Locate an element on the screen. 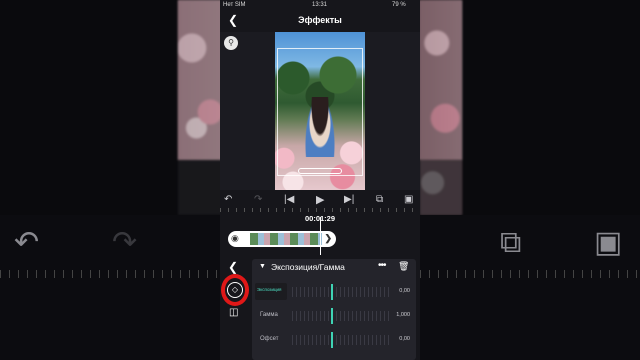 This screenshot has width=640, height=360. playback-controls: ↶ ↷ |◀ ▶ ▶| ⧉ ▣ is located at coordinates (320, 200).